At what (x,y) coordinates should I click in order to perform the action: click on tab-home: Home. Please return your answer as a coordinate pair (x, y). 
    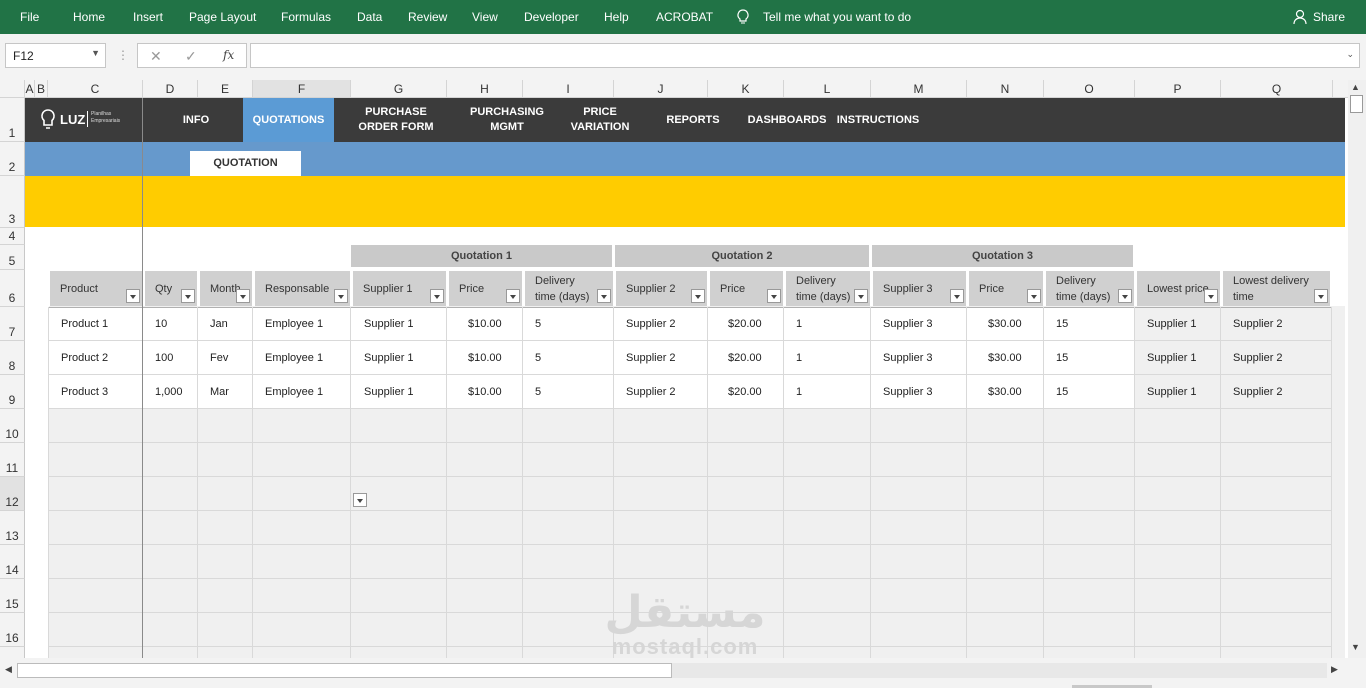
    Looking at the image, I should click on (89, 17).